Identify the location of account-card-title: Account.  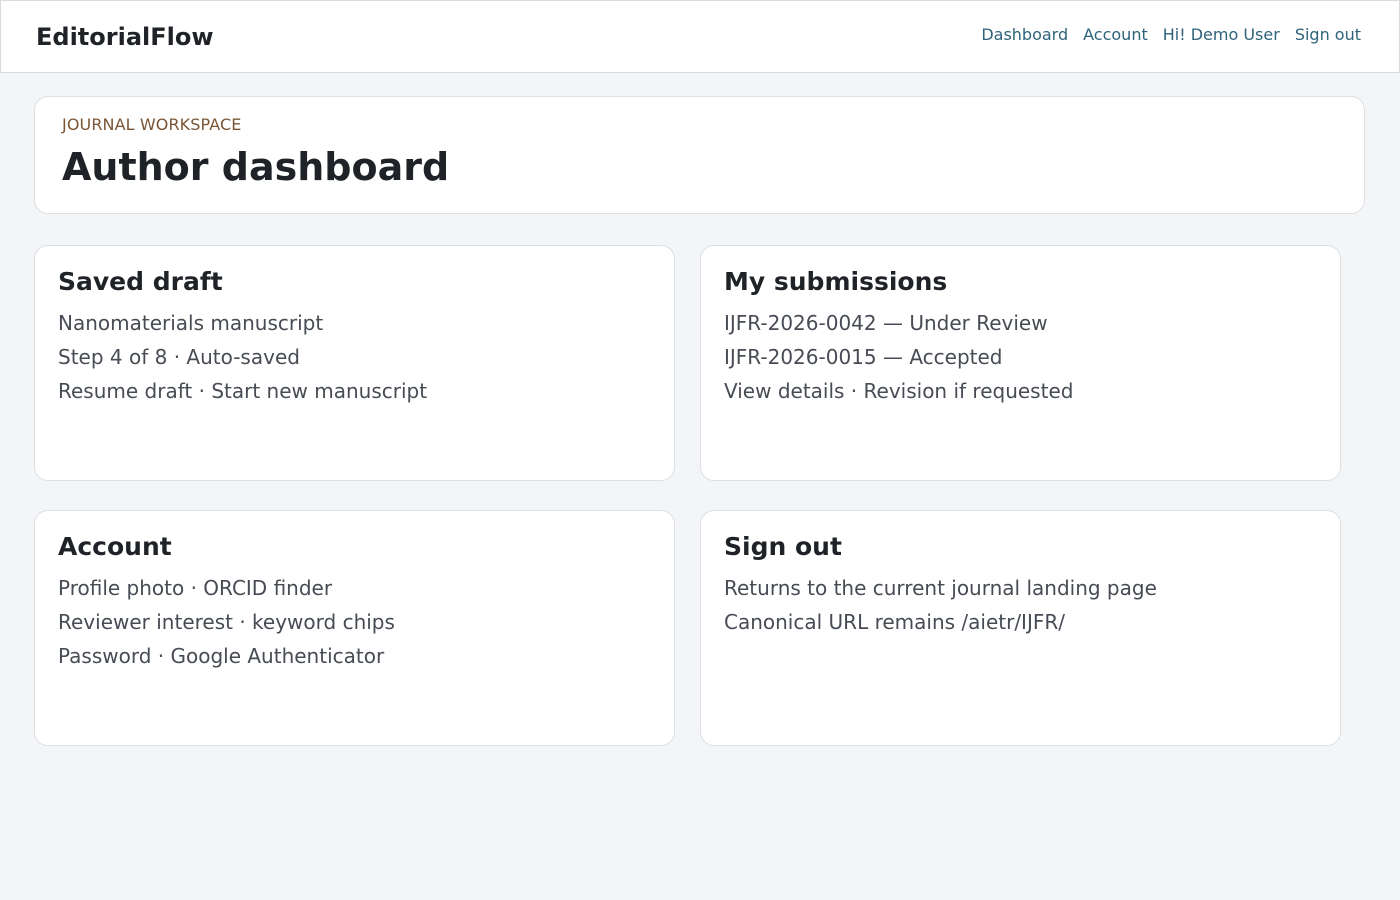
(115, 546).